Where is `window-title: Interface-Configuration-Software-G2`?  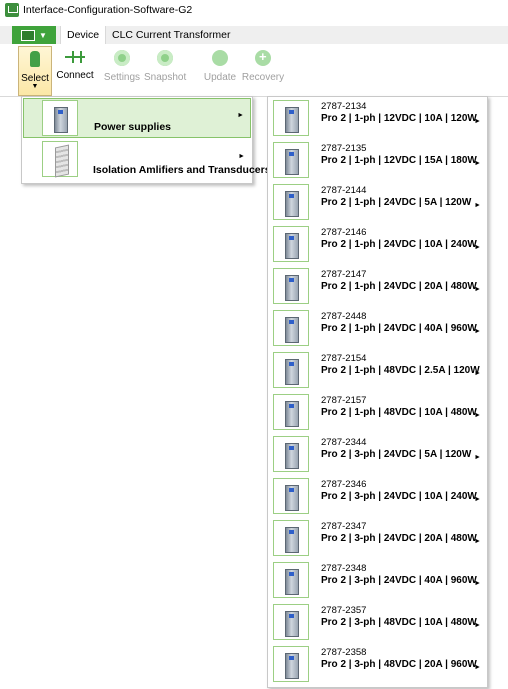 window-title: Interface-Configuration-Software-G2 is located at coordinates (108, 10).